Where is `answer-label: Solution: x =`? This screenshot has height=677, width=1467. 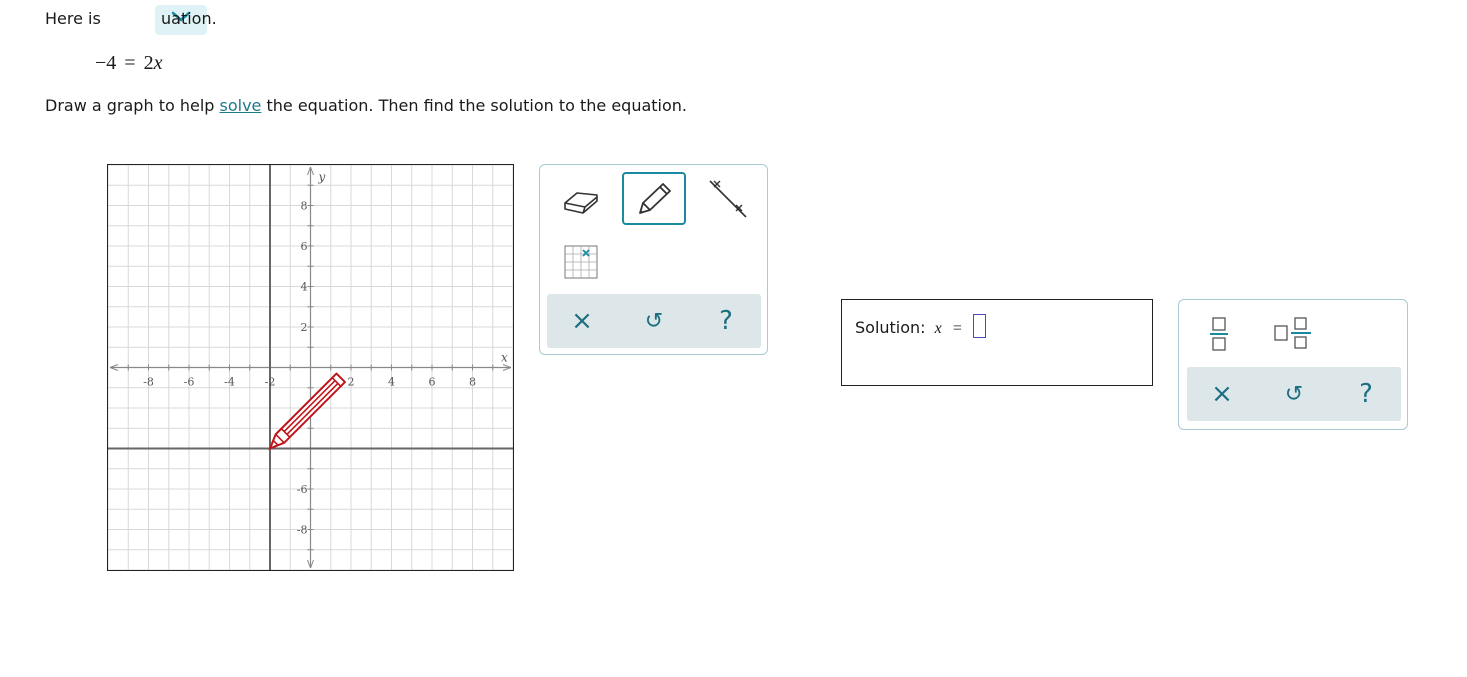 answer-label: Solution: x = is located at coordinates (908, 328).